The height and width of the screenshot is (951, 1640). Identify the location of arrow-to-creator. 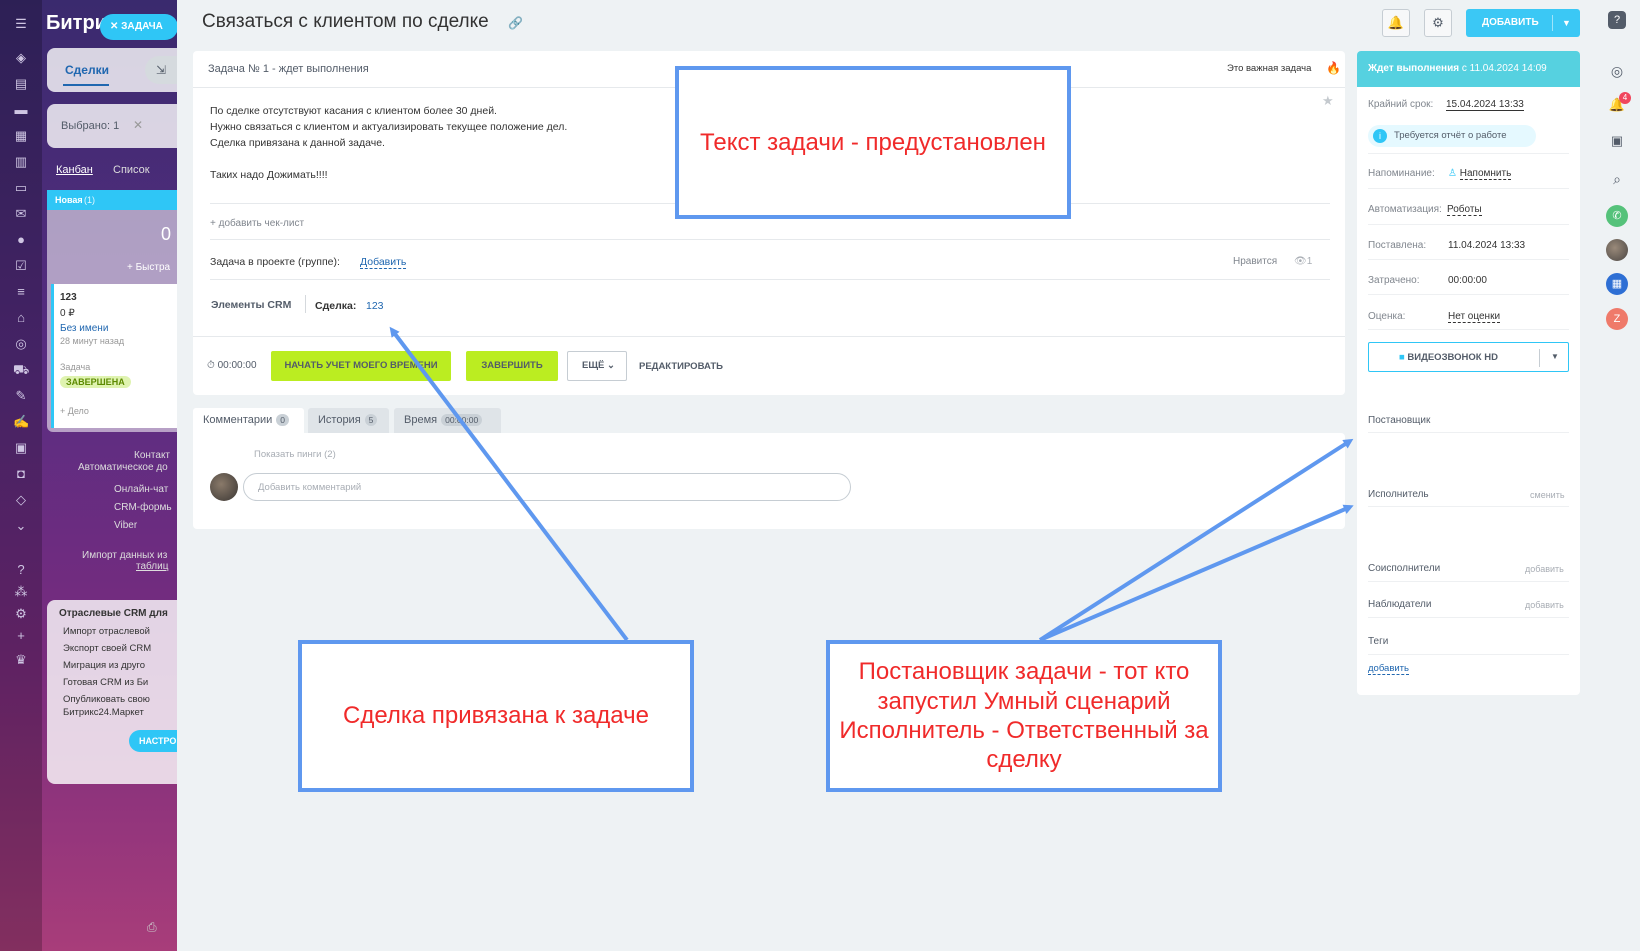
(1196, 540).